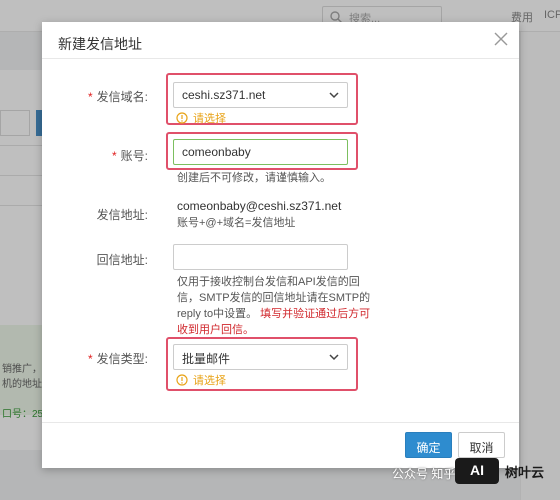 The height and width of the screenshot is (500, 560). I want to click on watermark-logo: AI, so click(477, 471).